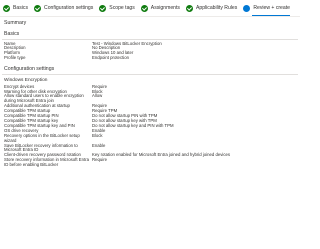 This screenshot has width=320, height=249. I want to click on tab-assignments: Assignments, so click(160, 8).